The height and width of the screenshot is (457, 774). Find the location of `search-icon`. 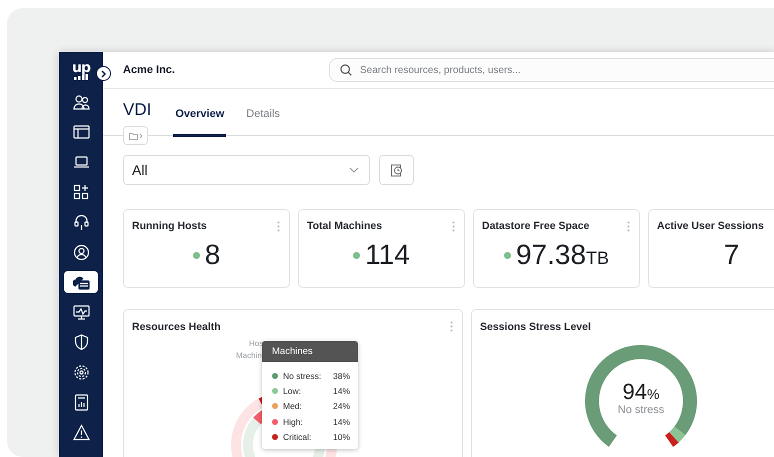

search-icon is located at coordinates (346, 70).